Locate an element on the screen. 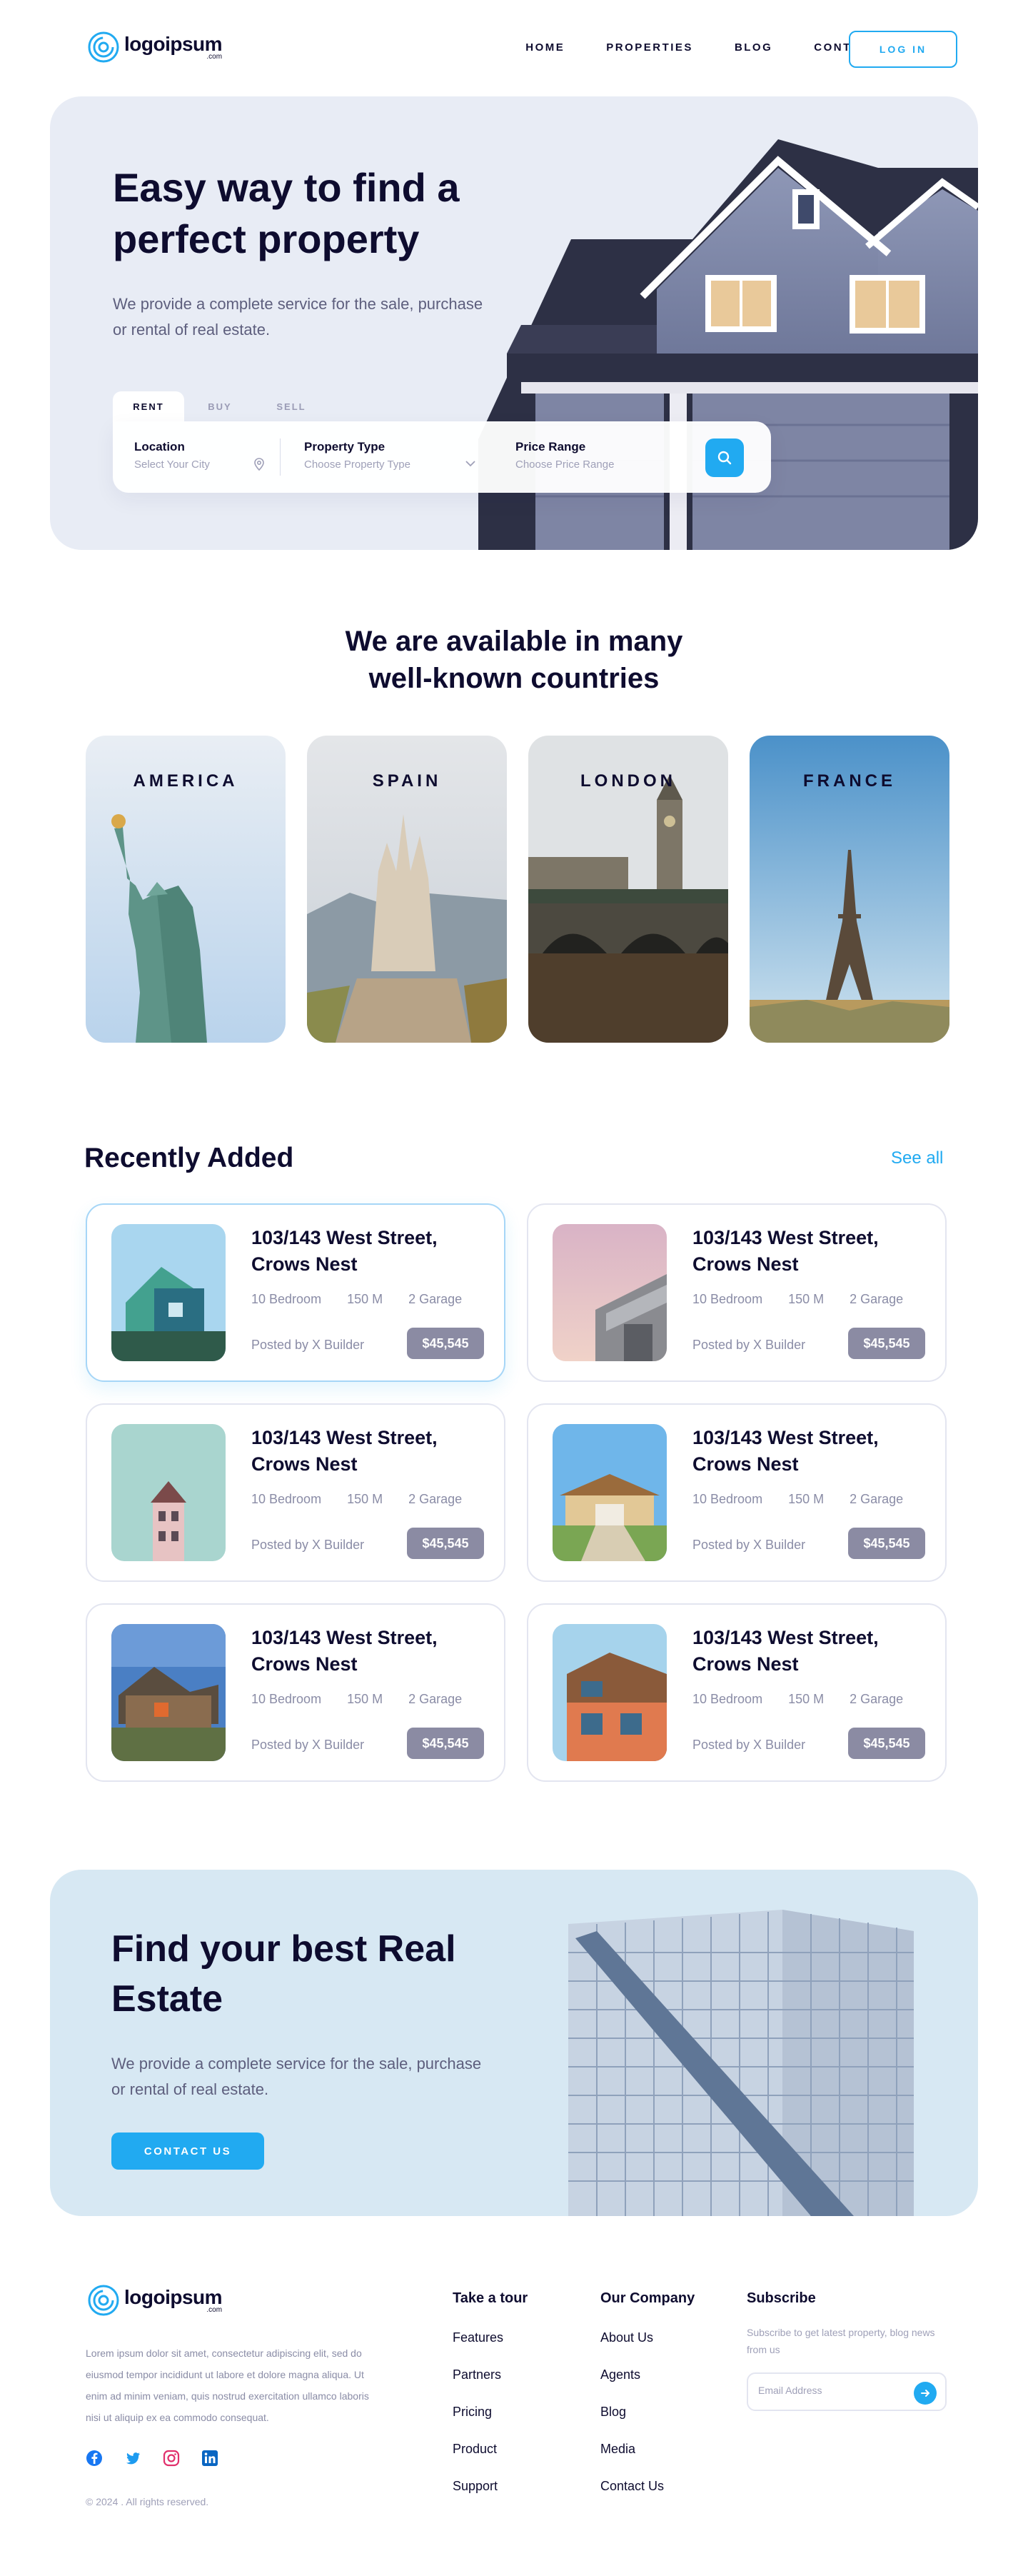 The width and height of the screenshot is (1028, 2576). price-range-field: Price Range Choose Price Range is located at coordinates (564, 455).